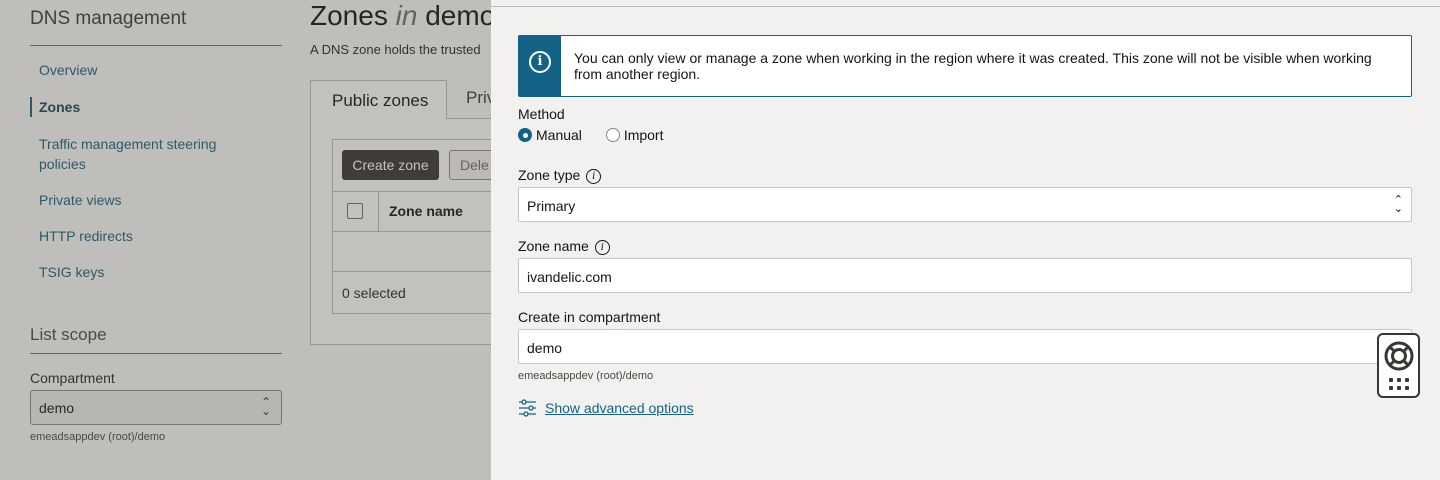 This screenshot has width=1440, height=480. What do you see at coordinates (594, 176) in the screenshot?
I see `zone-type-info-icon: i` at bounding box center [594, 176].